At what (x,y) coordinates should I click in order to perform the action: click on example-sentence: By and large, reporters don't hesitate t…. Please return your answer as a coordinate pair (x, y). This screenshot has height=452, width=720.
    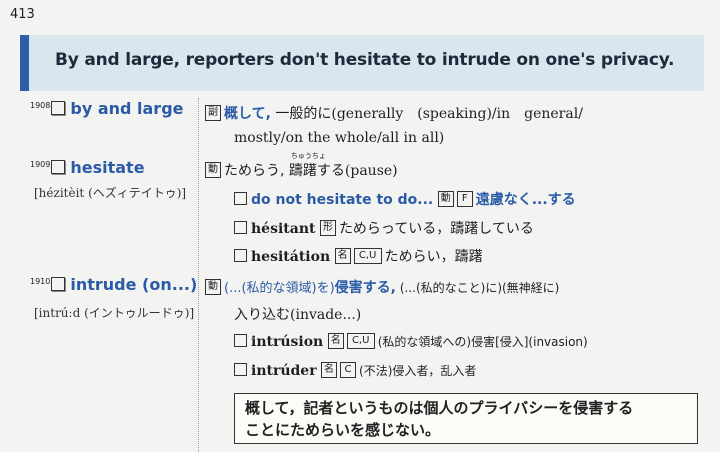
    Looking at the image, I should click on (365, 60).